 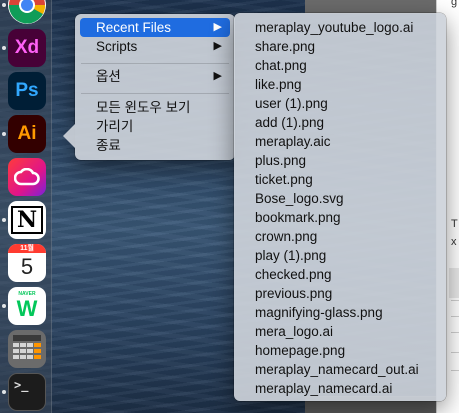 I want to click on chrome-icon-graphic, so click(x=27, y=12).